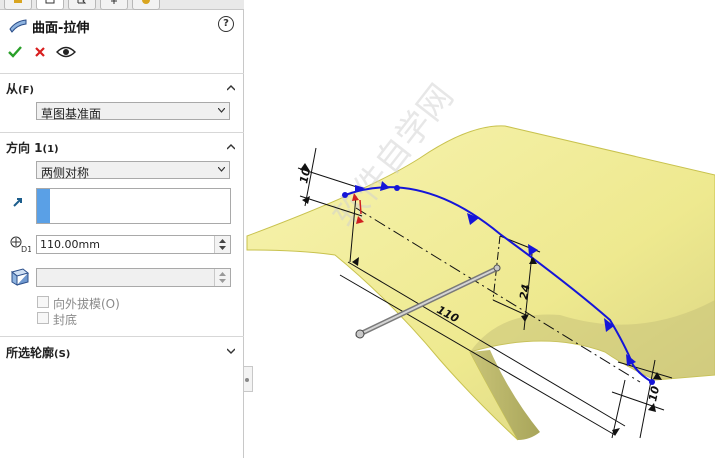 The height and width of the screenshot is (458, 715). I want to click on panel-tabs, so click(122, 5).